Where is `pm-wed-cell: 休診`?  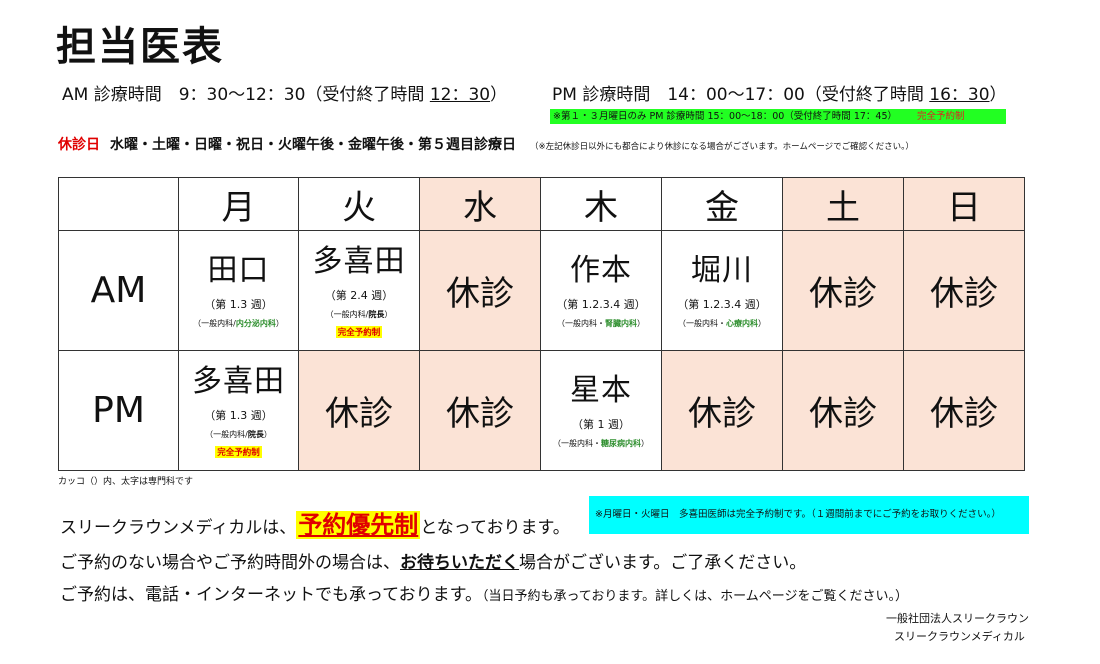
pm-wed-cell: 休診 is located at coordinates (480, 410).